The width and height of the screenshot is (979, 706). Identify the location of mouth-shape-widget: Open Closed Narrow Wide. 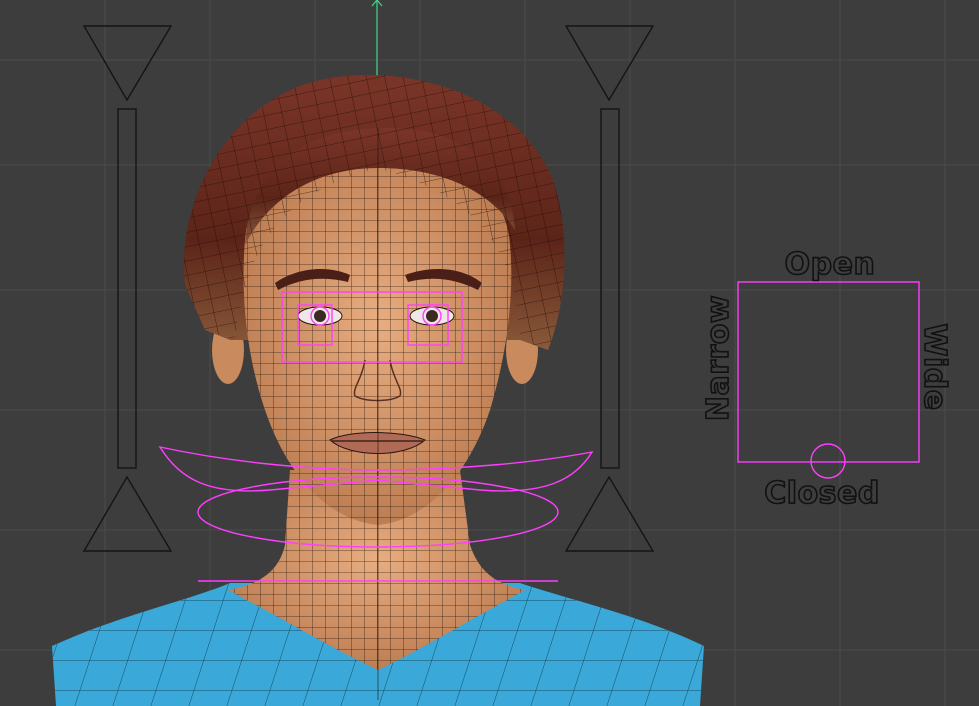
(826, 379).